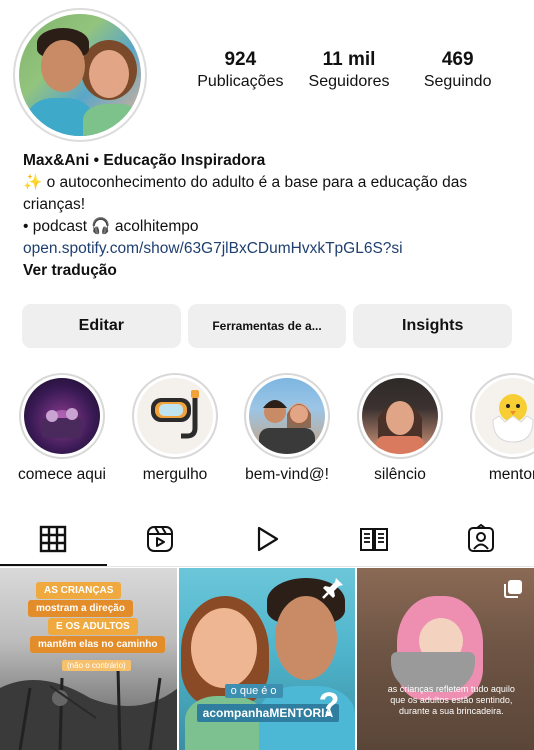  Describe the element at coordinates (93, 626) in the screenshot. I see `post-text-3: E OS ADULTOS` at that location.